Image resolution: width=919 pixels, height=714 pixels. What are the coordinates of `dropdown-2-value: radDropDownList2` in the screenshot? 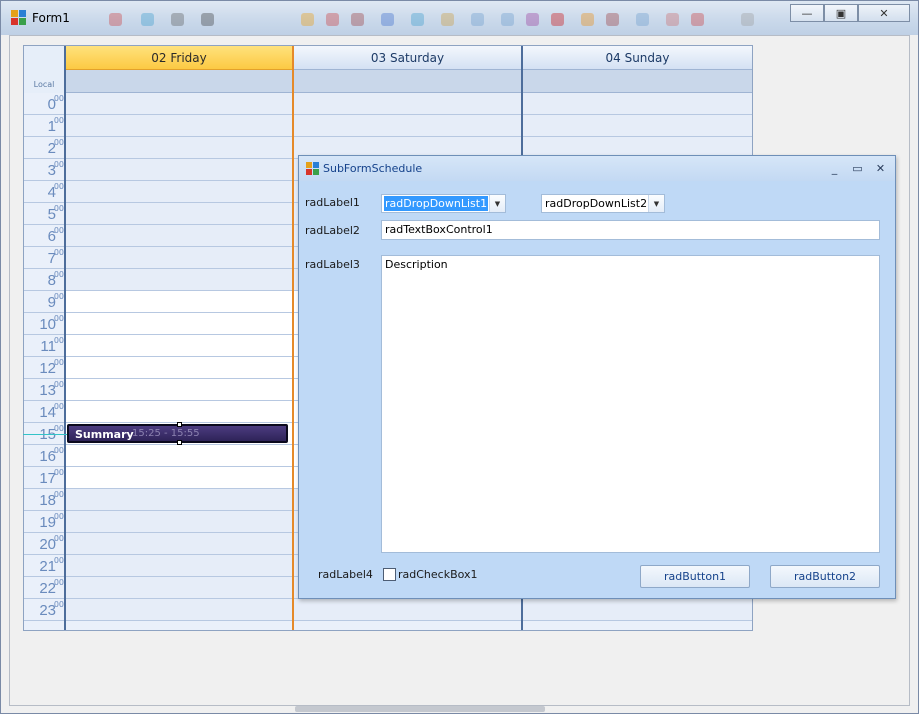 It's located at (596, 203).